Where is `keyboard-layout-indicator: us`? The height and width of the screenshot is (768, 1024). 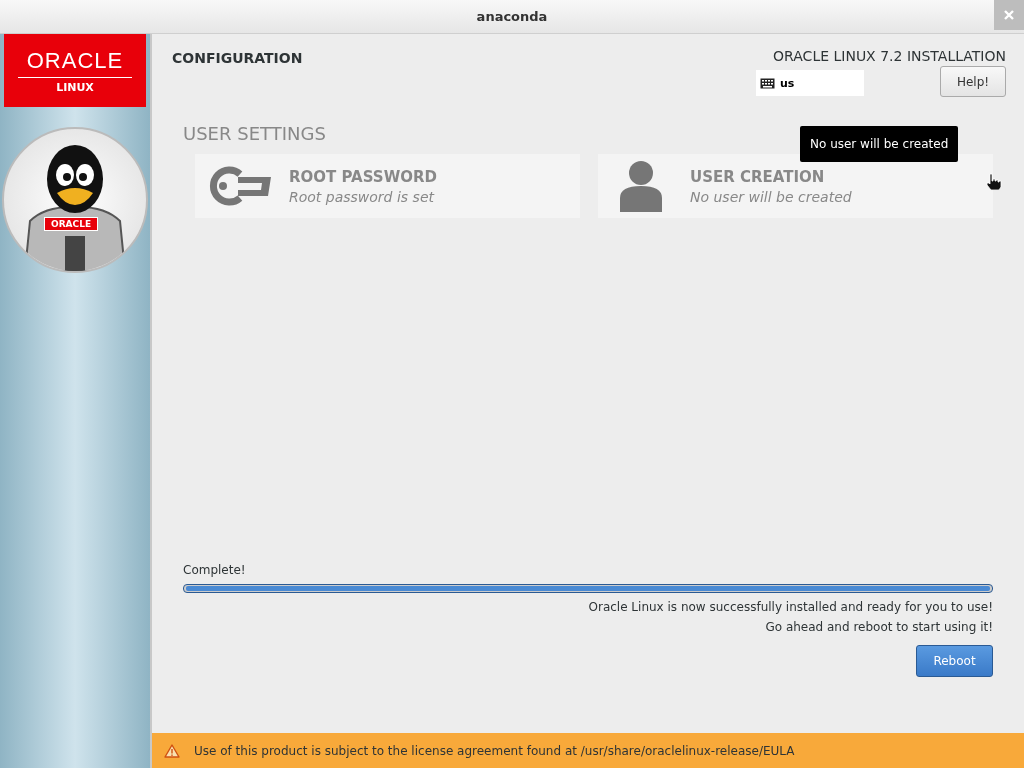
keyboard-layout-indicator: us is located at coordinates (810, 83).